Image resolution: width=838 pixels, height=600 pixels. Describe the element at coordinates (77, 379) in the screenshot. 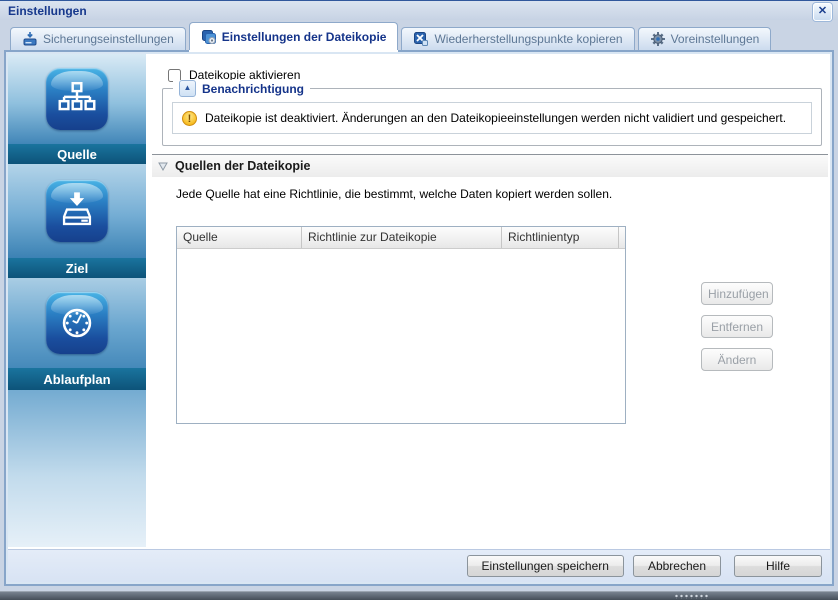

I see `sidebar-label-ablaufplan: Ablaufplan` at that location.